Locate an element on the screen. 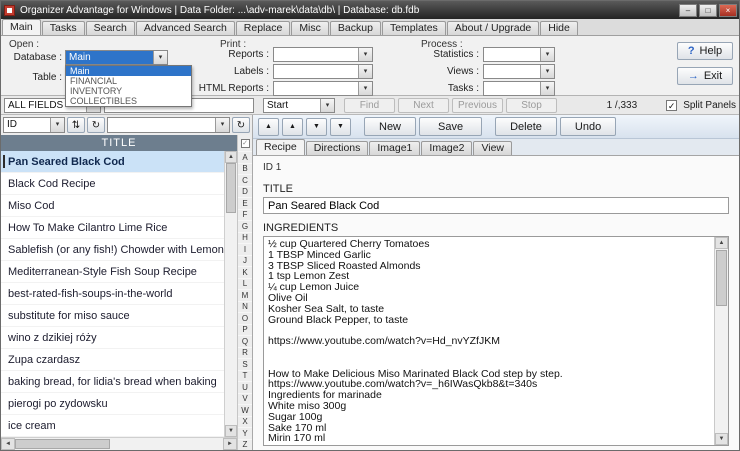 The height and width of the screenshot is (451, 740). detail-tab: Directions is located at coordinates (337, 148).